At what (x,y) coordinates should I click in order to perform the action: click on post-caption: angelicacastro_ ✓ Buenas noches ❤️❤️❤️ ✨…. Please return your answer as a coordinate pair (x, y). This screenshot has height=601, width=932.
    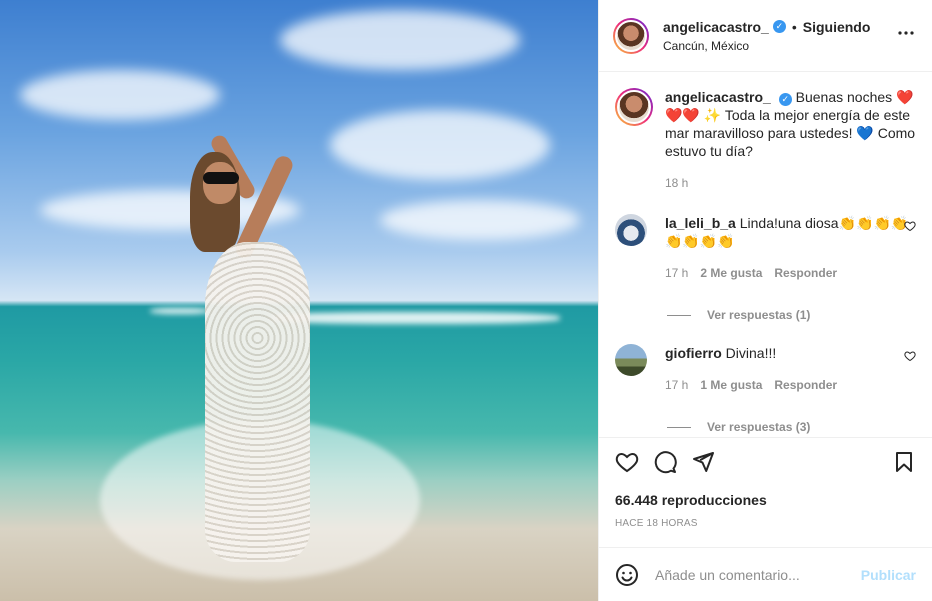
    Looking at the image, I should click on (765, 140).